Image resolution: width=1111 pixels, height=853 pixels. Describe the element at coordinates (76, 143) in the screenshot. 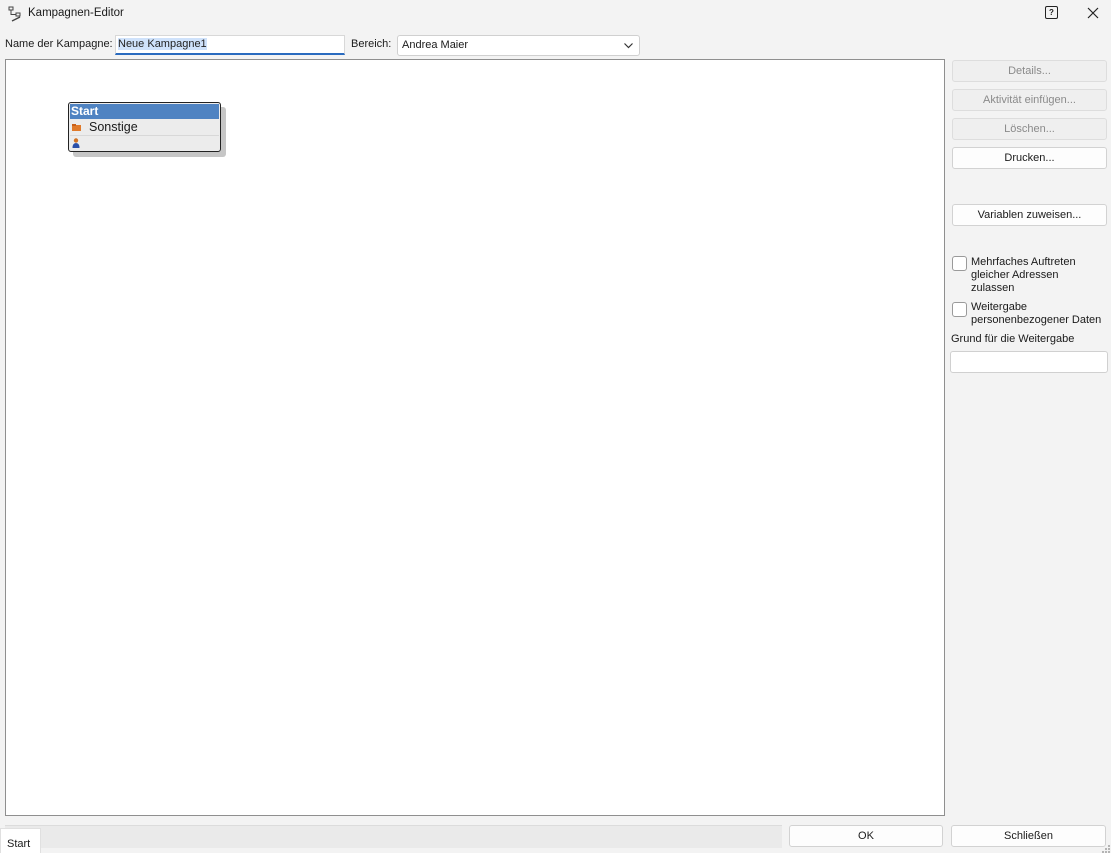

I see `person-icon` at that location.